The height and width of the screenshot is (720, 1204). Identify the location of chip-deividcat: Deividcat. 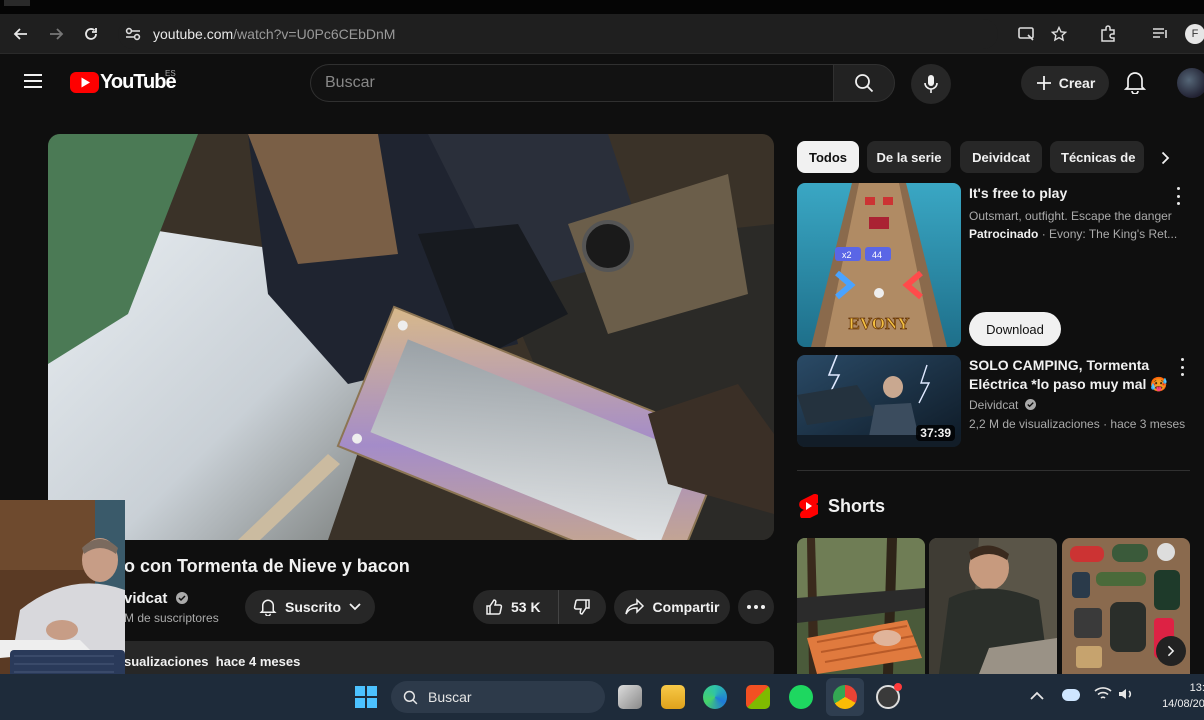
(1001, 157).